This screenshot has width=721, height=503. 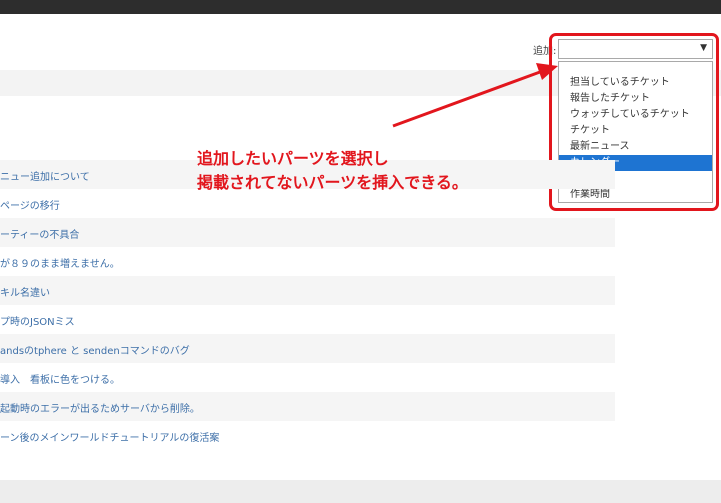 I want to click on issue-link: 起動時のエラーが出るためサーバから削除。, so click(x=100, y=407).